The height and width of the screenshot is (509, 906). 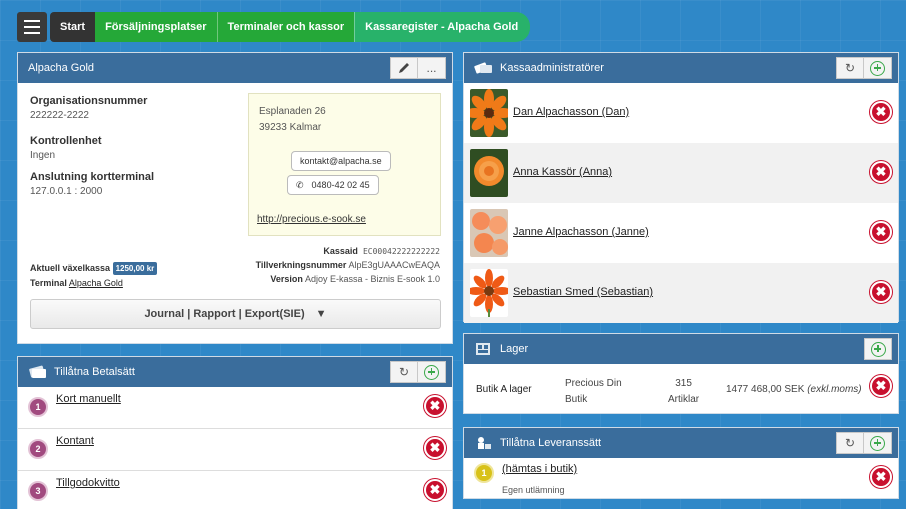 What do you see at coordinates (348, 265) in the screenshot?
I see `serial-row: Tillverkningsnummer AlpE3gUAAACwEAQA` at bounding box center [348, 265].